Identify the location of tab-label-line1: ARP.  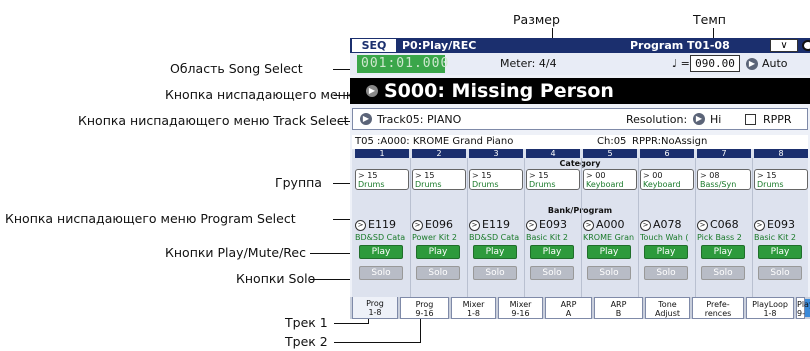
(618, 304).